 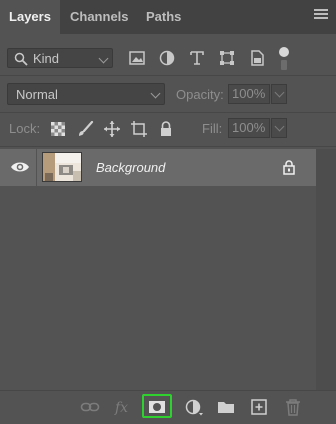 What do you see at coordinates (46, 58) in the screenshot?
I see `filter-kind-label: Kind` at bounding box center [46, 58].